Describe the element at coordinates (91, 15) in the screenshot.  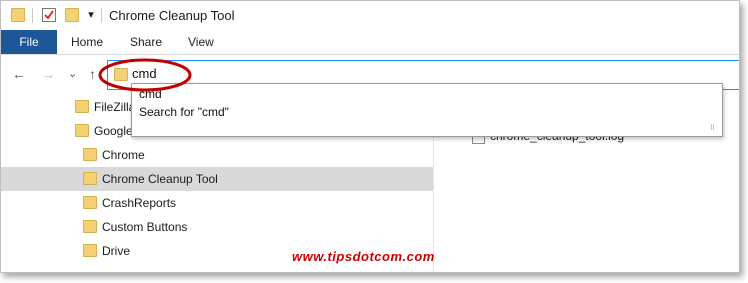
I see `quick-access-dropdown-icon: ▾` at that location.